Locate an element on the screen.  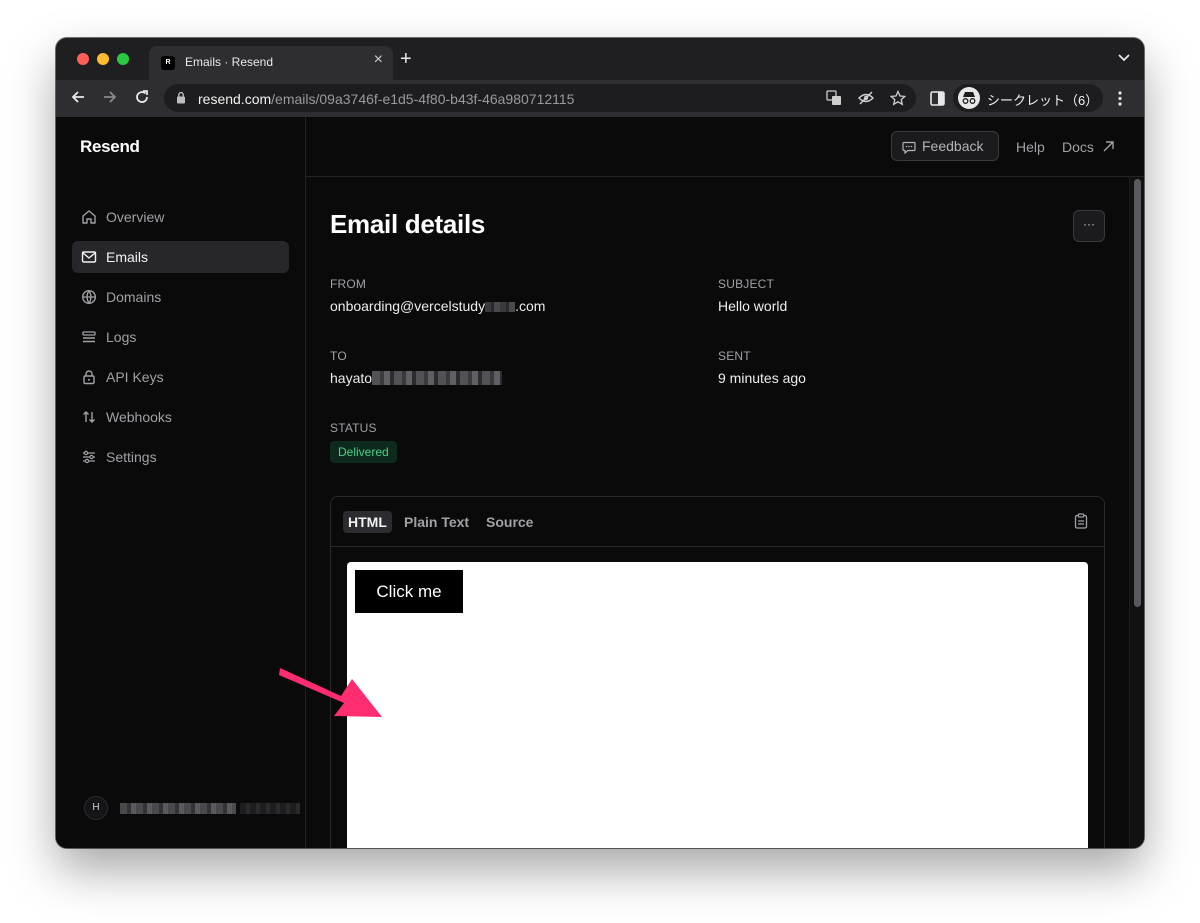
incognito-icon is located at coordinates (969, 98).